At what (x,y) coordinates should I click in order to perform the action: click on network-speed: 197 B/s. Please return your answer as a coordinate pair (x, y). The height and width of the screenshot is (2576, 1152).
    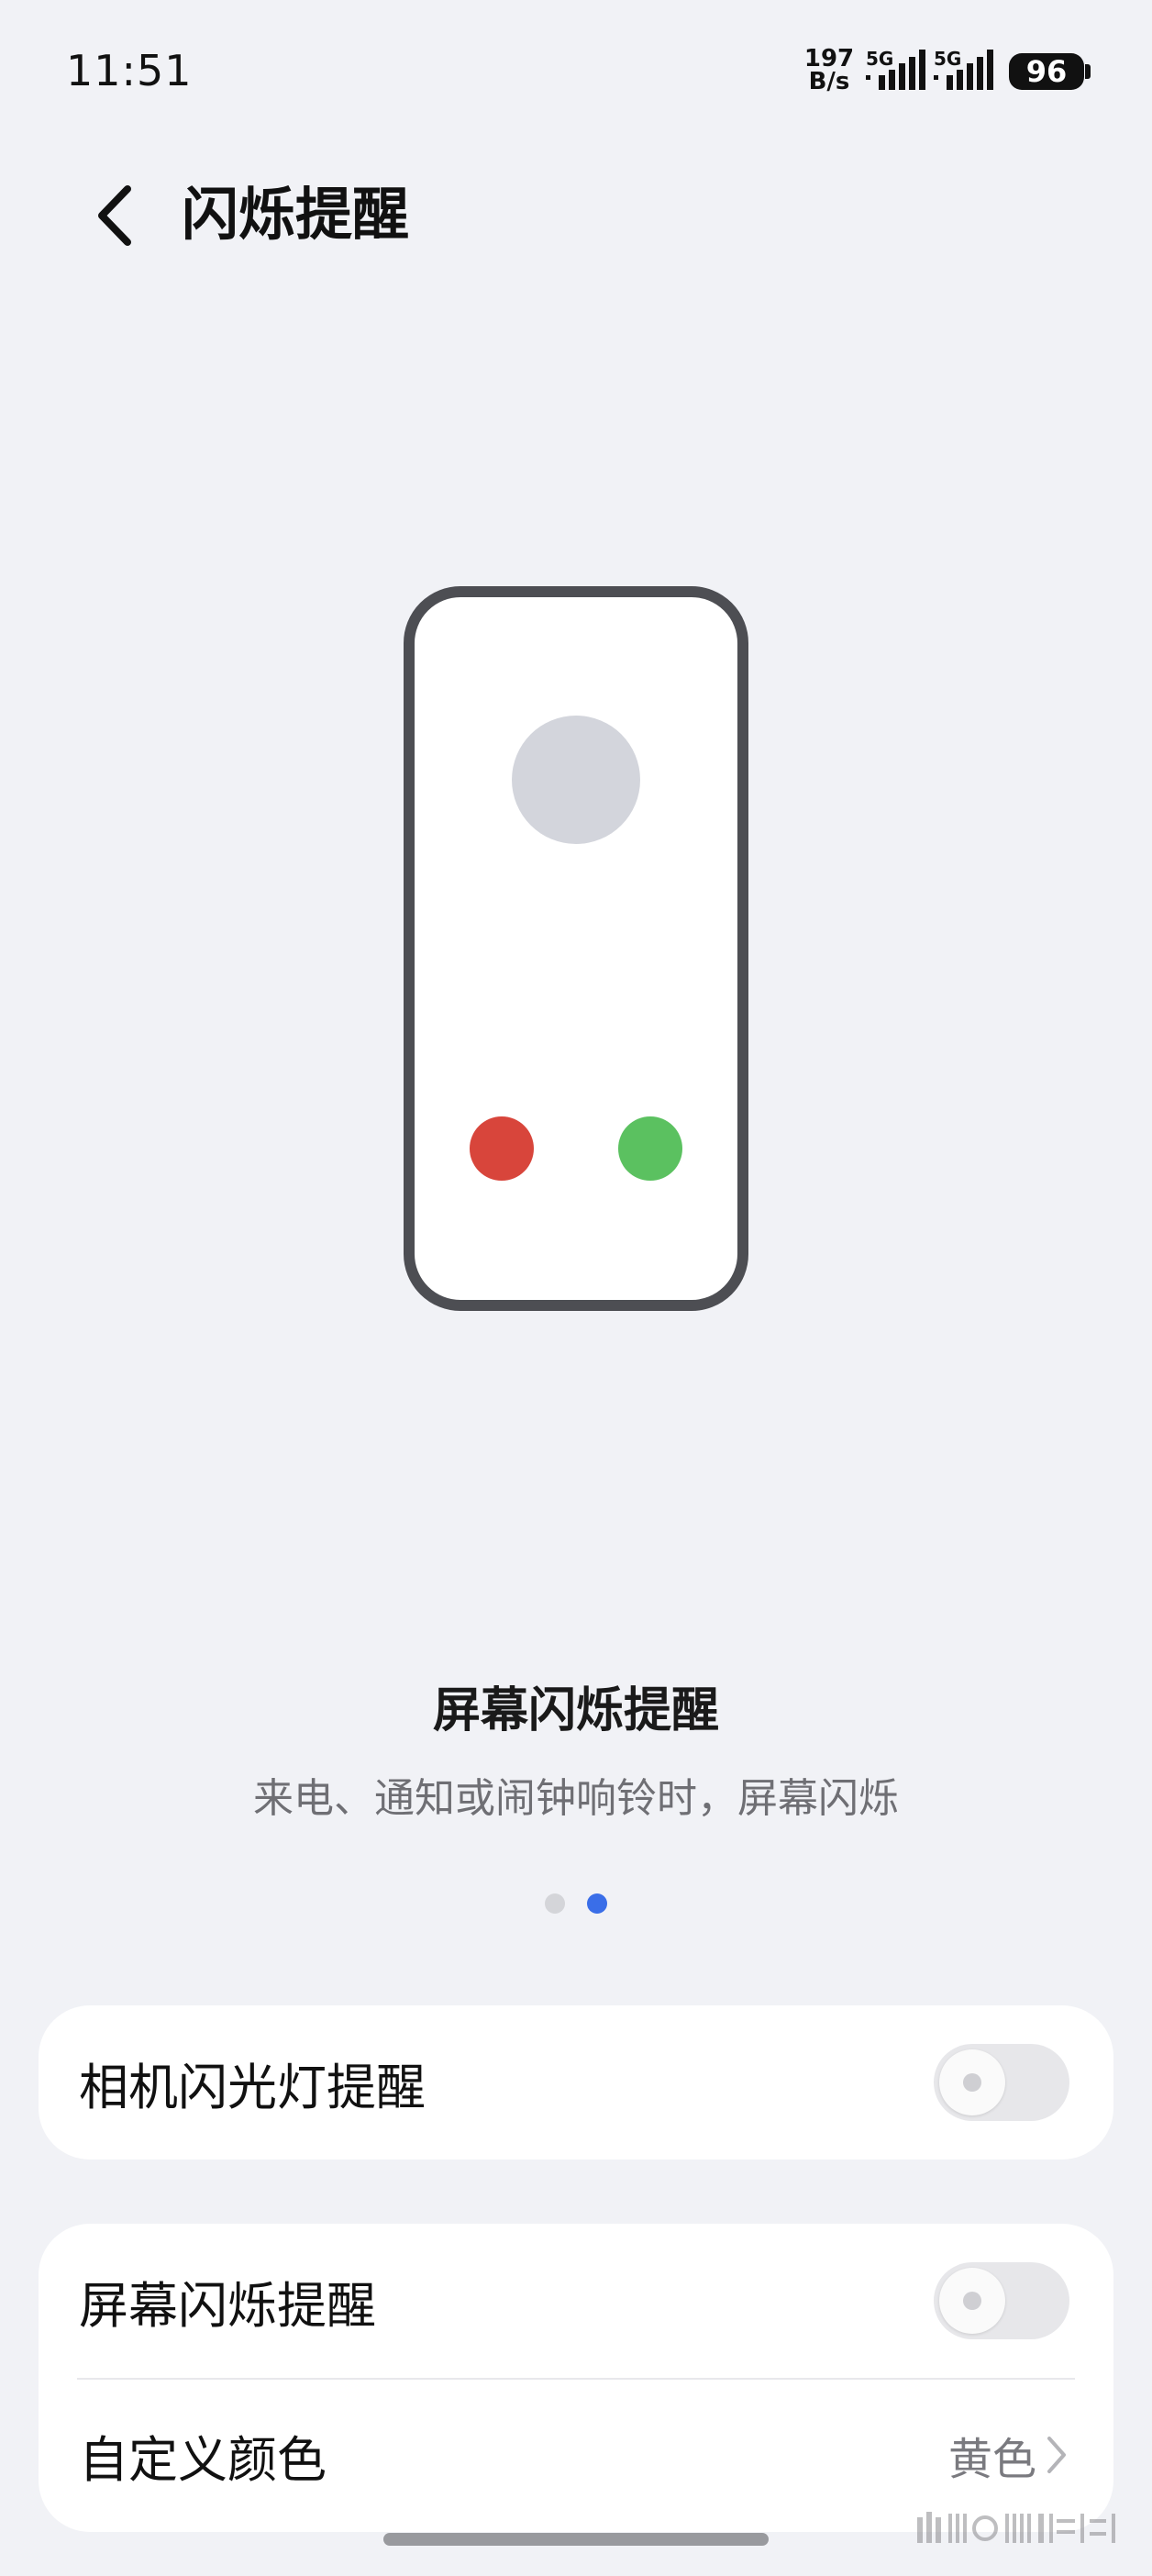
    Looking at the image, I should click on (829, 71).